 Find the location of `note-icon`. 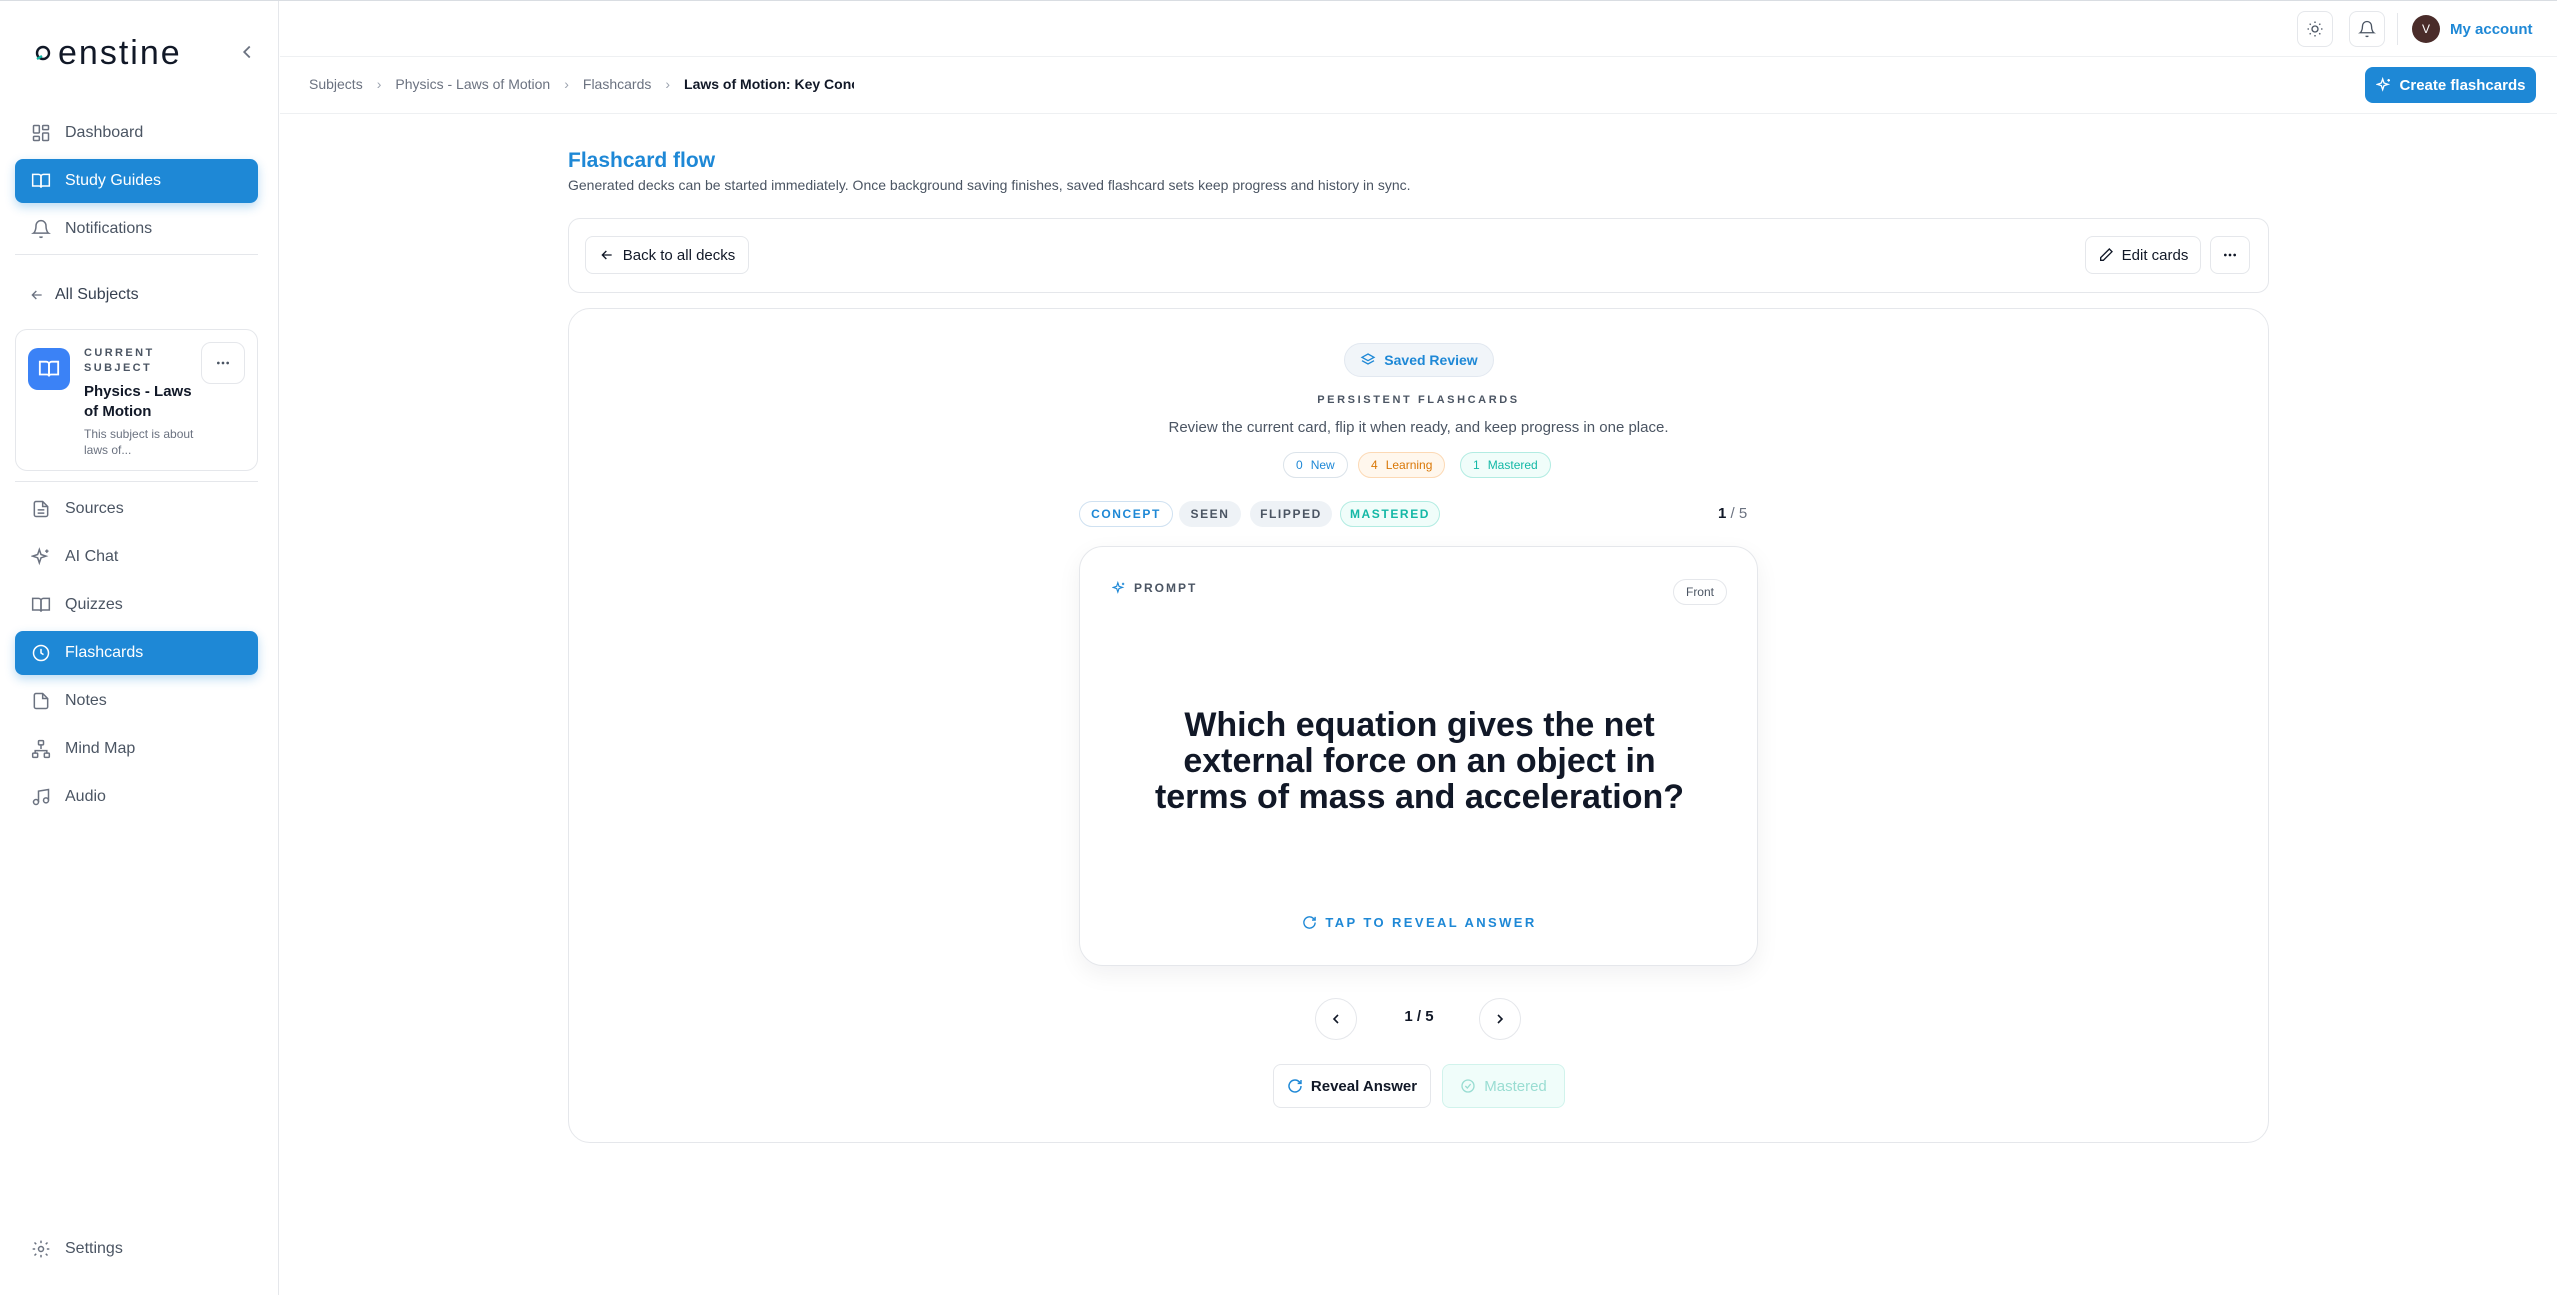

note-icon is located at coordinates (41, 701).